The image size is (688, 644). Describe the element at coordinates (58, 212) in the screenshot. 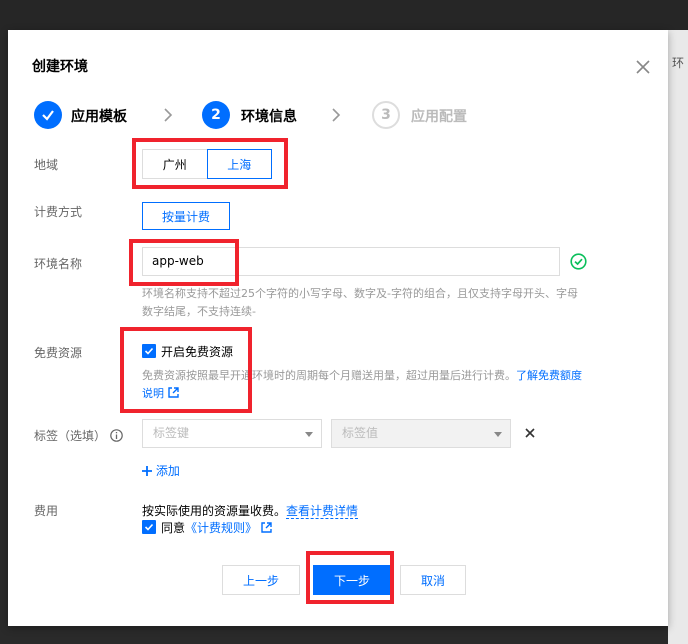

I see `billing-label: 计费方式` at that location.